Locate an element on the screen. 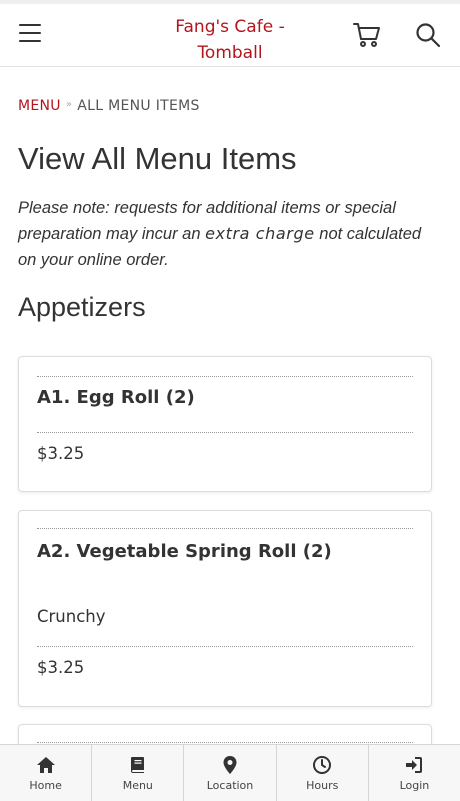 The image size is (460, 801). menu-item-description: Crunchy is located at coordinates (71, 616).